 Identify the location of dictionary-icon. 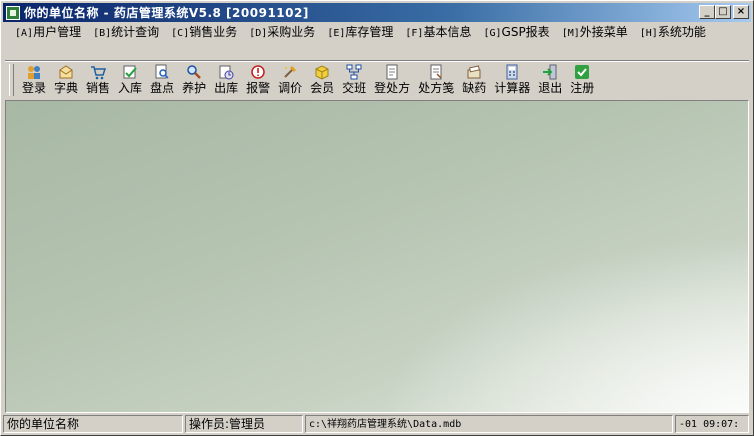
(66, 71).